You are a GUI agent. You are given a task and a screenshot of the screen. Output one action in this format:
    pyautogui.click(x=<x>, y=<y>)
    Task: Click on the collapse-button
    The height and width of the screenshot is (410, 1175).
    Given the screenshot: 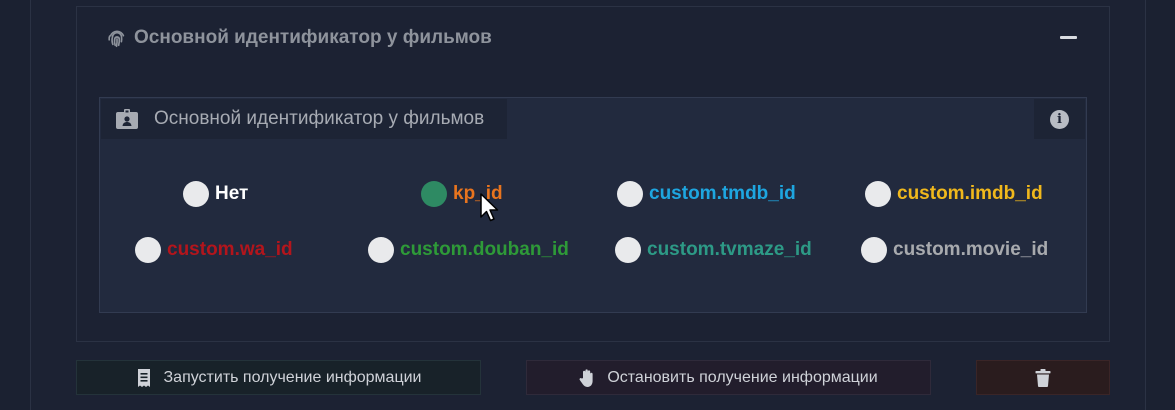 What is the action you would take?
    pyautogui.click(x=1069, y=38)
    